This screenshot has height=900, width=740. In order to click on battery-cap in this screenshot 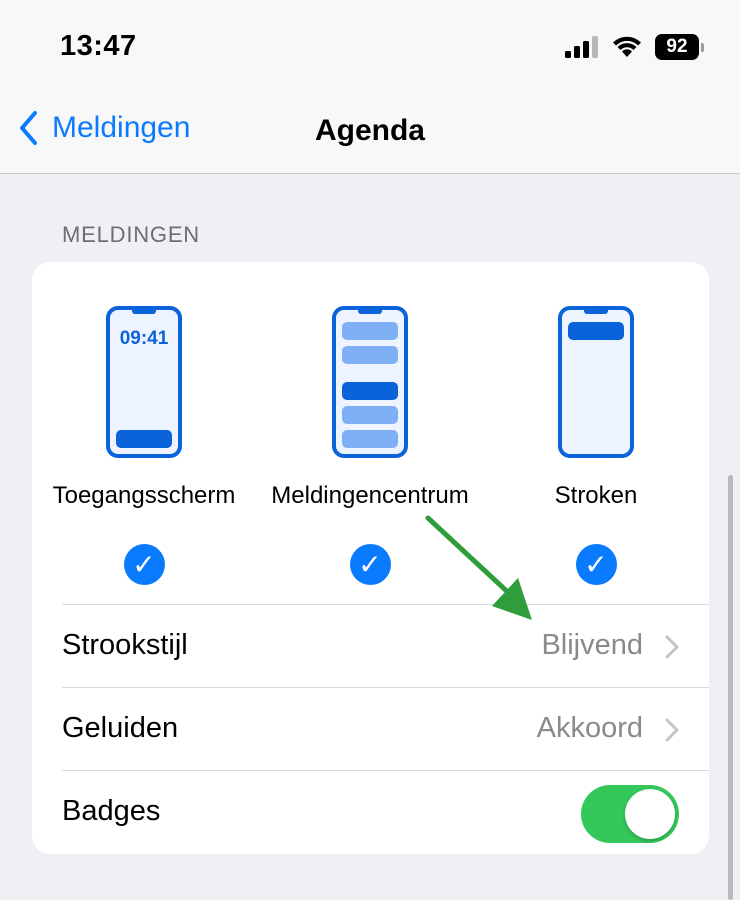, I will do `click(702, 47)`.